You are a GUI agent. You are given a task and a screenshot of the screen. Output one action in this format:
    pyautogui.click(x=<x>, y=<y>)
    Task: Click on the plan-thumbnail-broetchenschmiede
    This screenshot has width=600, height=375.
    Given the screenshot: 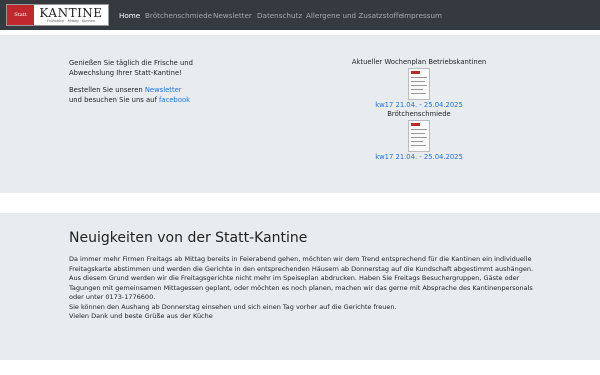 What is the action you would take?
    pyautogui.click(x=419, y=136)
    